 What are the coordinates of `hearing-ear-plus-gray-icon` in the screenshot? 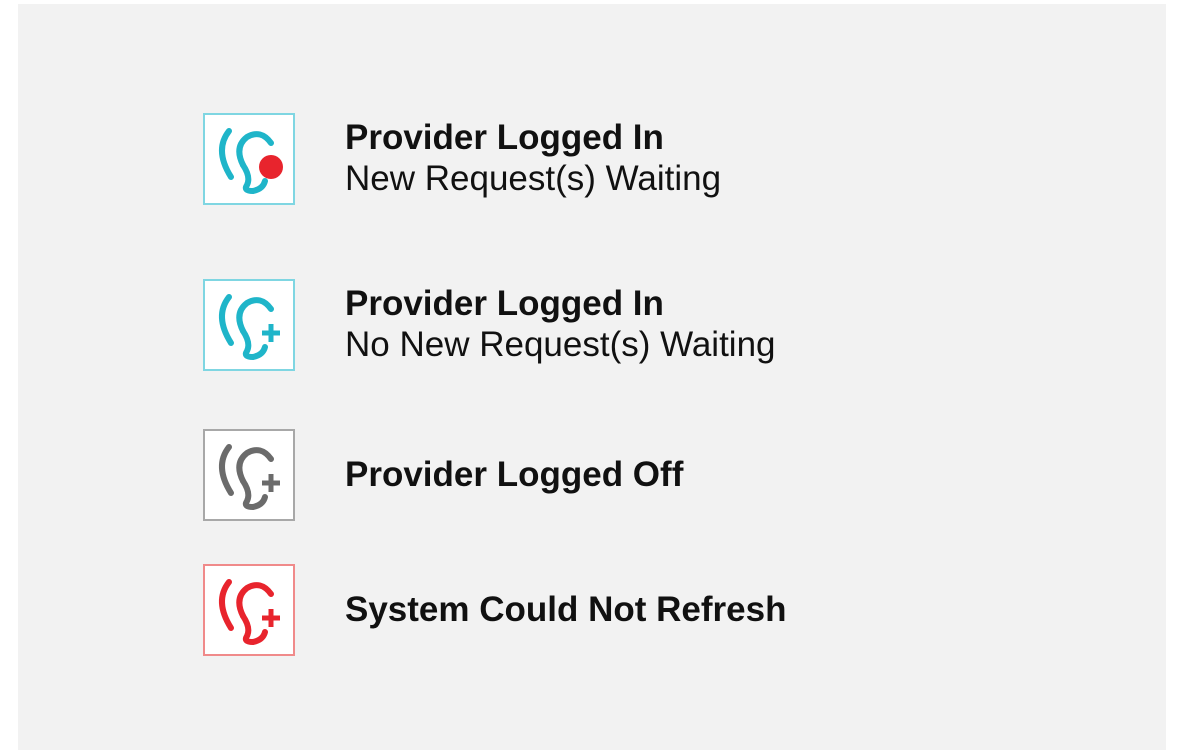 It's located at (249, 477).